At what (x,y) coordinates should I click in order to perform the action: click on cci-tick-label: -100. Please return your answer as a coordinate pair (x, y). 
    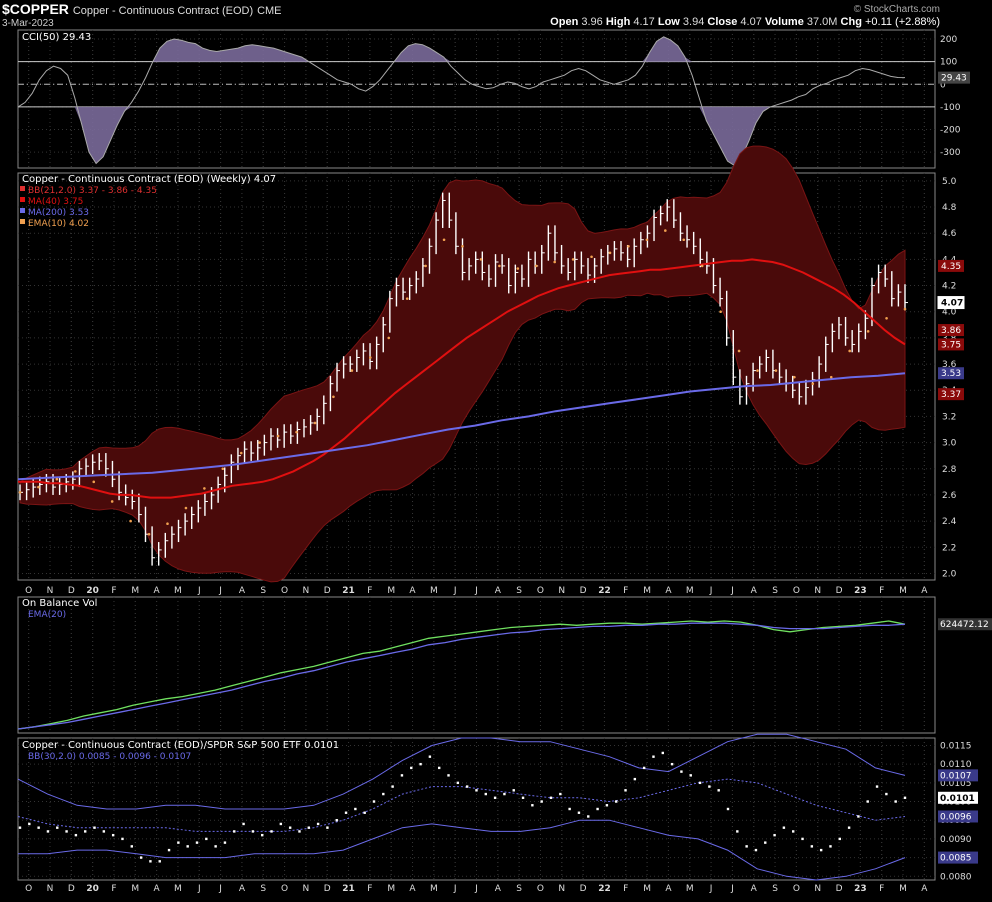
    Looking at the image, I should click on (950, 108).